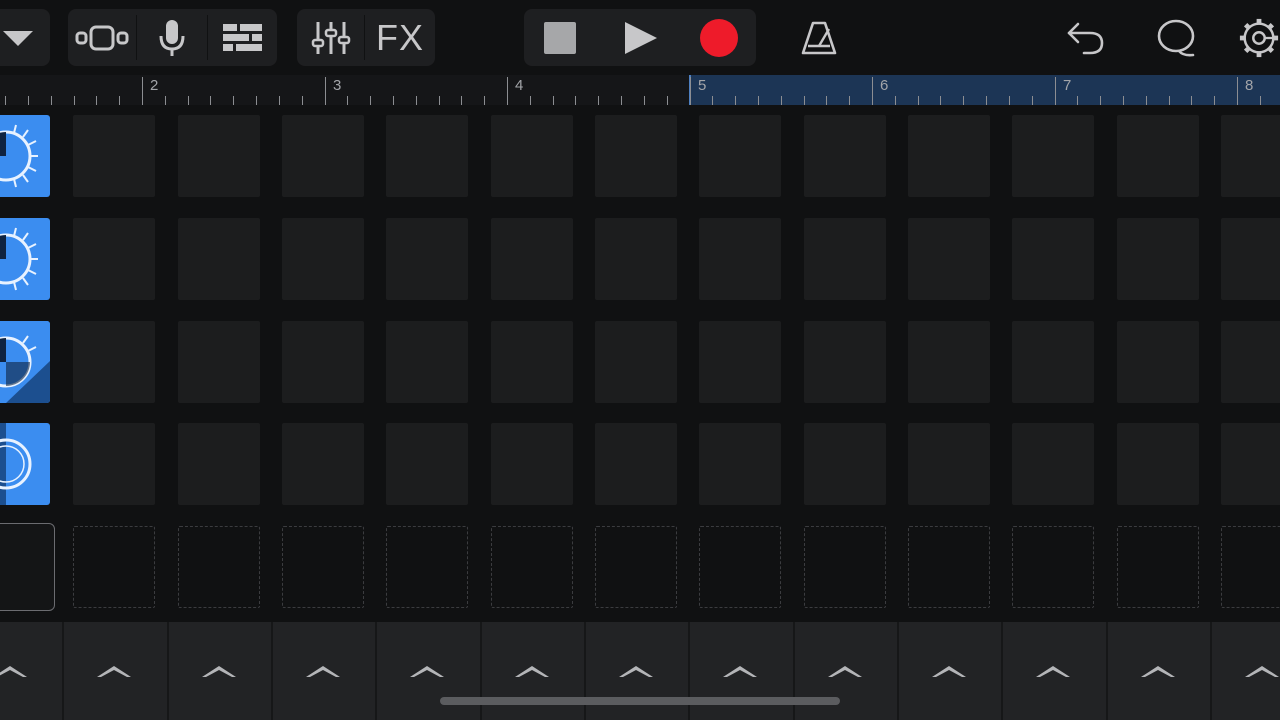 This screenshot has height=720, width=1280. I want to click on track-2-icon, so click(25, 259).